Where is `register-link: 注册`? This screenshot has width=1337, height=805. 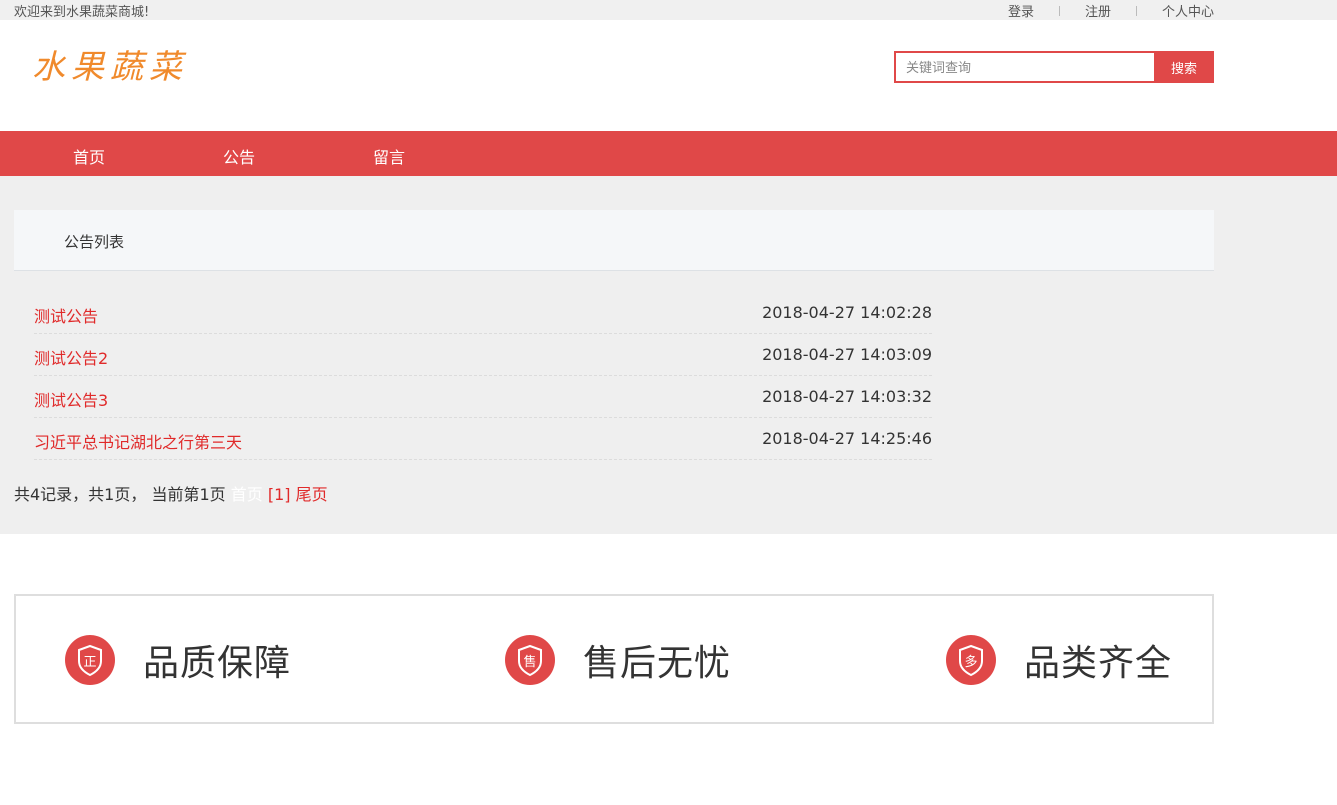 register-link: 注册 is located at coordinates (1098, 10).